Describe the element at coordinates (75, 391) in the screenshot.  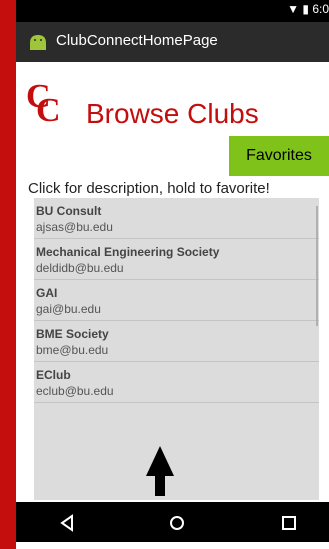
I see `club-email: eclub@bu.edu` at that location.